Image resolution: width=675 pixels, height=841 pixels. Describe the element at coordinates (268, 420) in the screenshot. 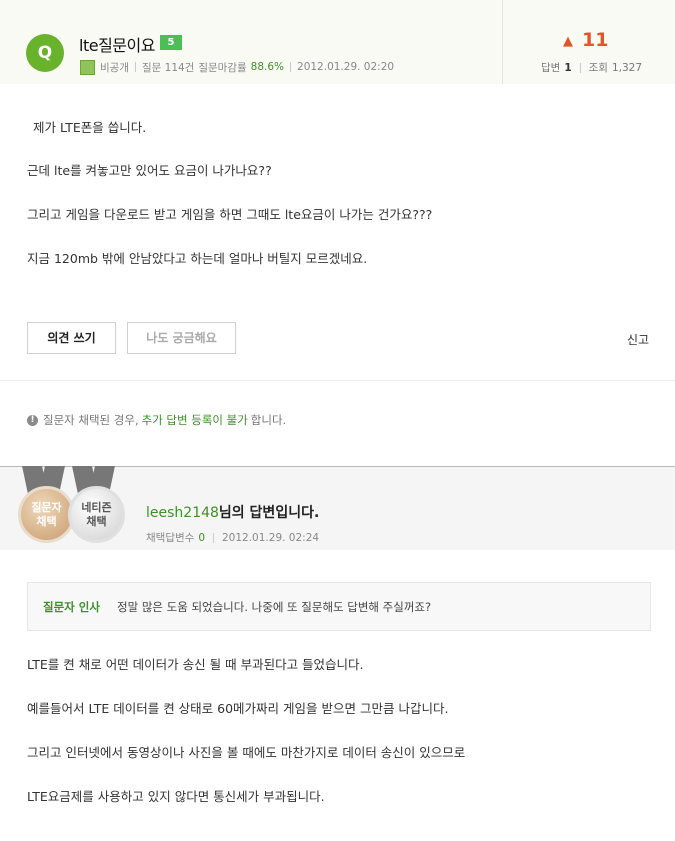

I see `notice-suffix: 합니다.` at that location.